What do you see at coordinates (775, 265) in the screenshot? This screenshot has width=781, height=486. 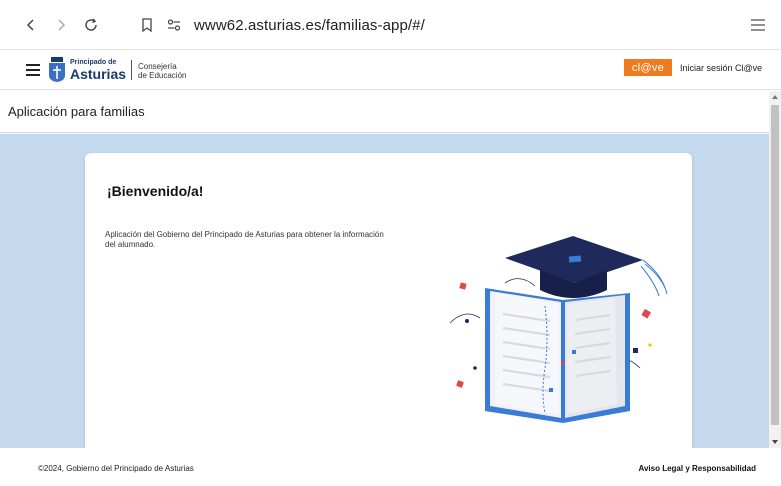 I see `scroll-thumb` at bounding box center [775, 265].